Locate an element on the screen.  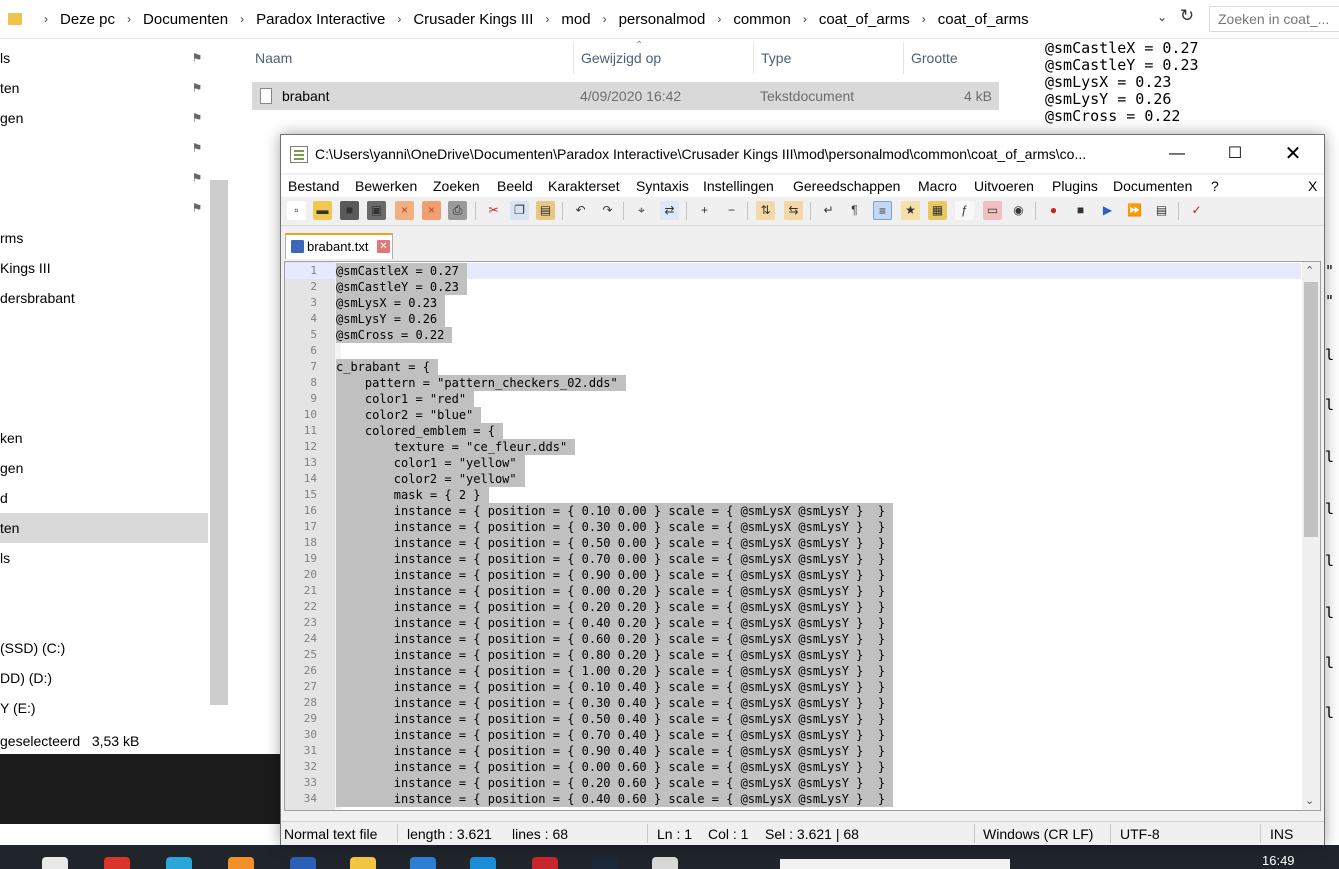
opera-icon is located at coordinates (117, 863).